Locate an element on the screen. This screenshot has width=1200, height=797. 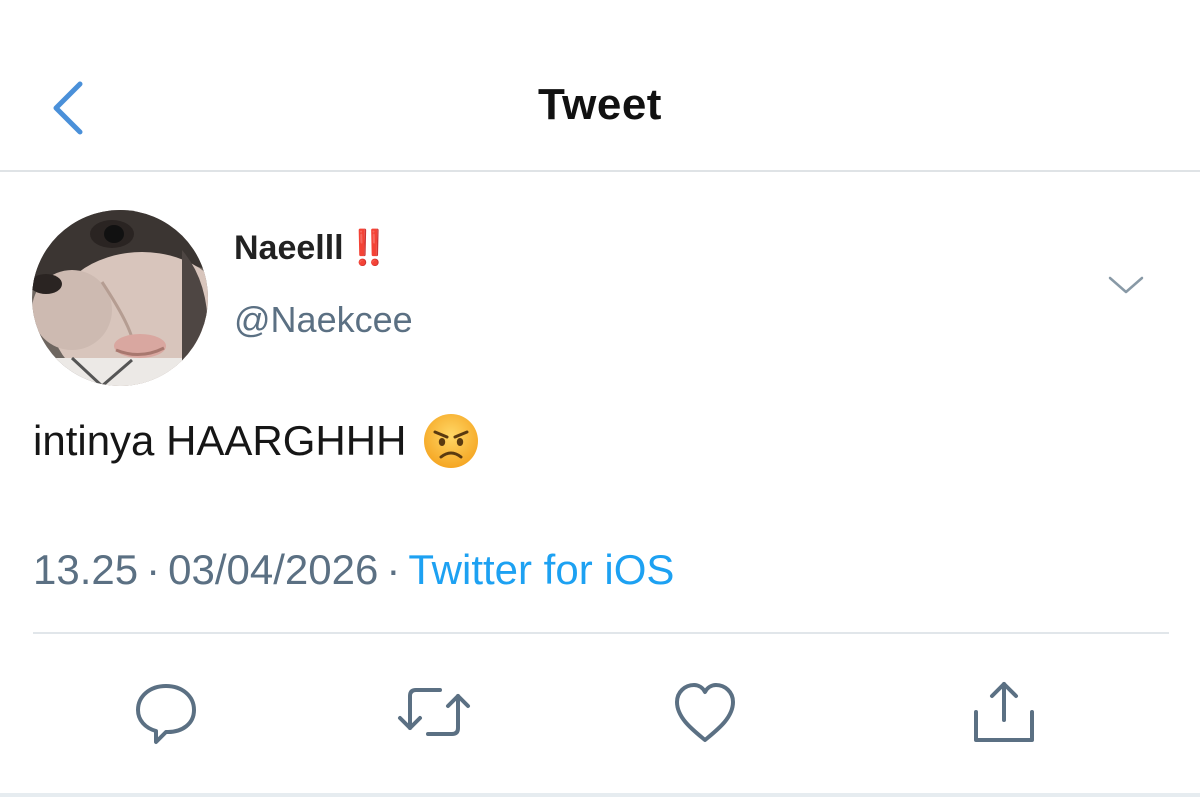
reply-icon is located at coordinates (166, 714).